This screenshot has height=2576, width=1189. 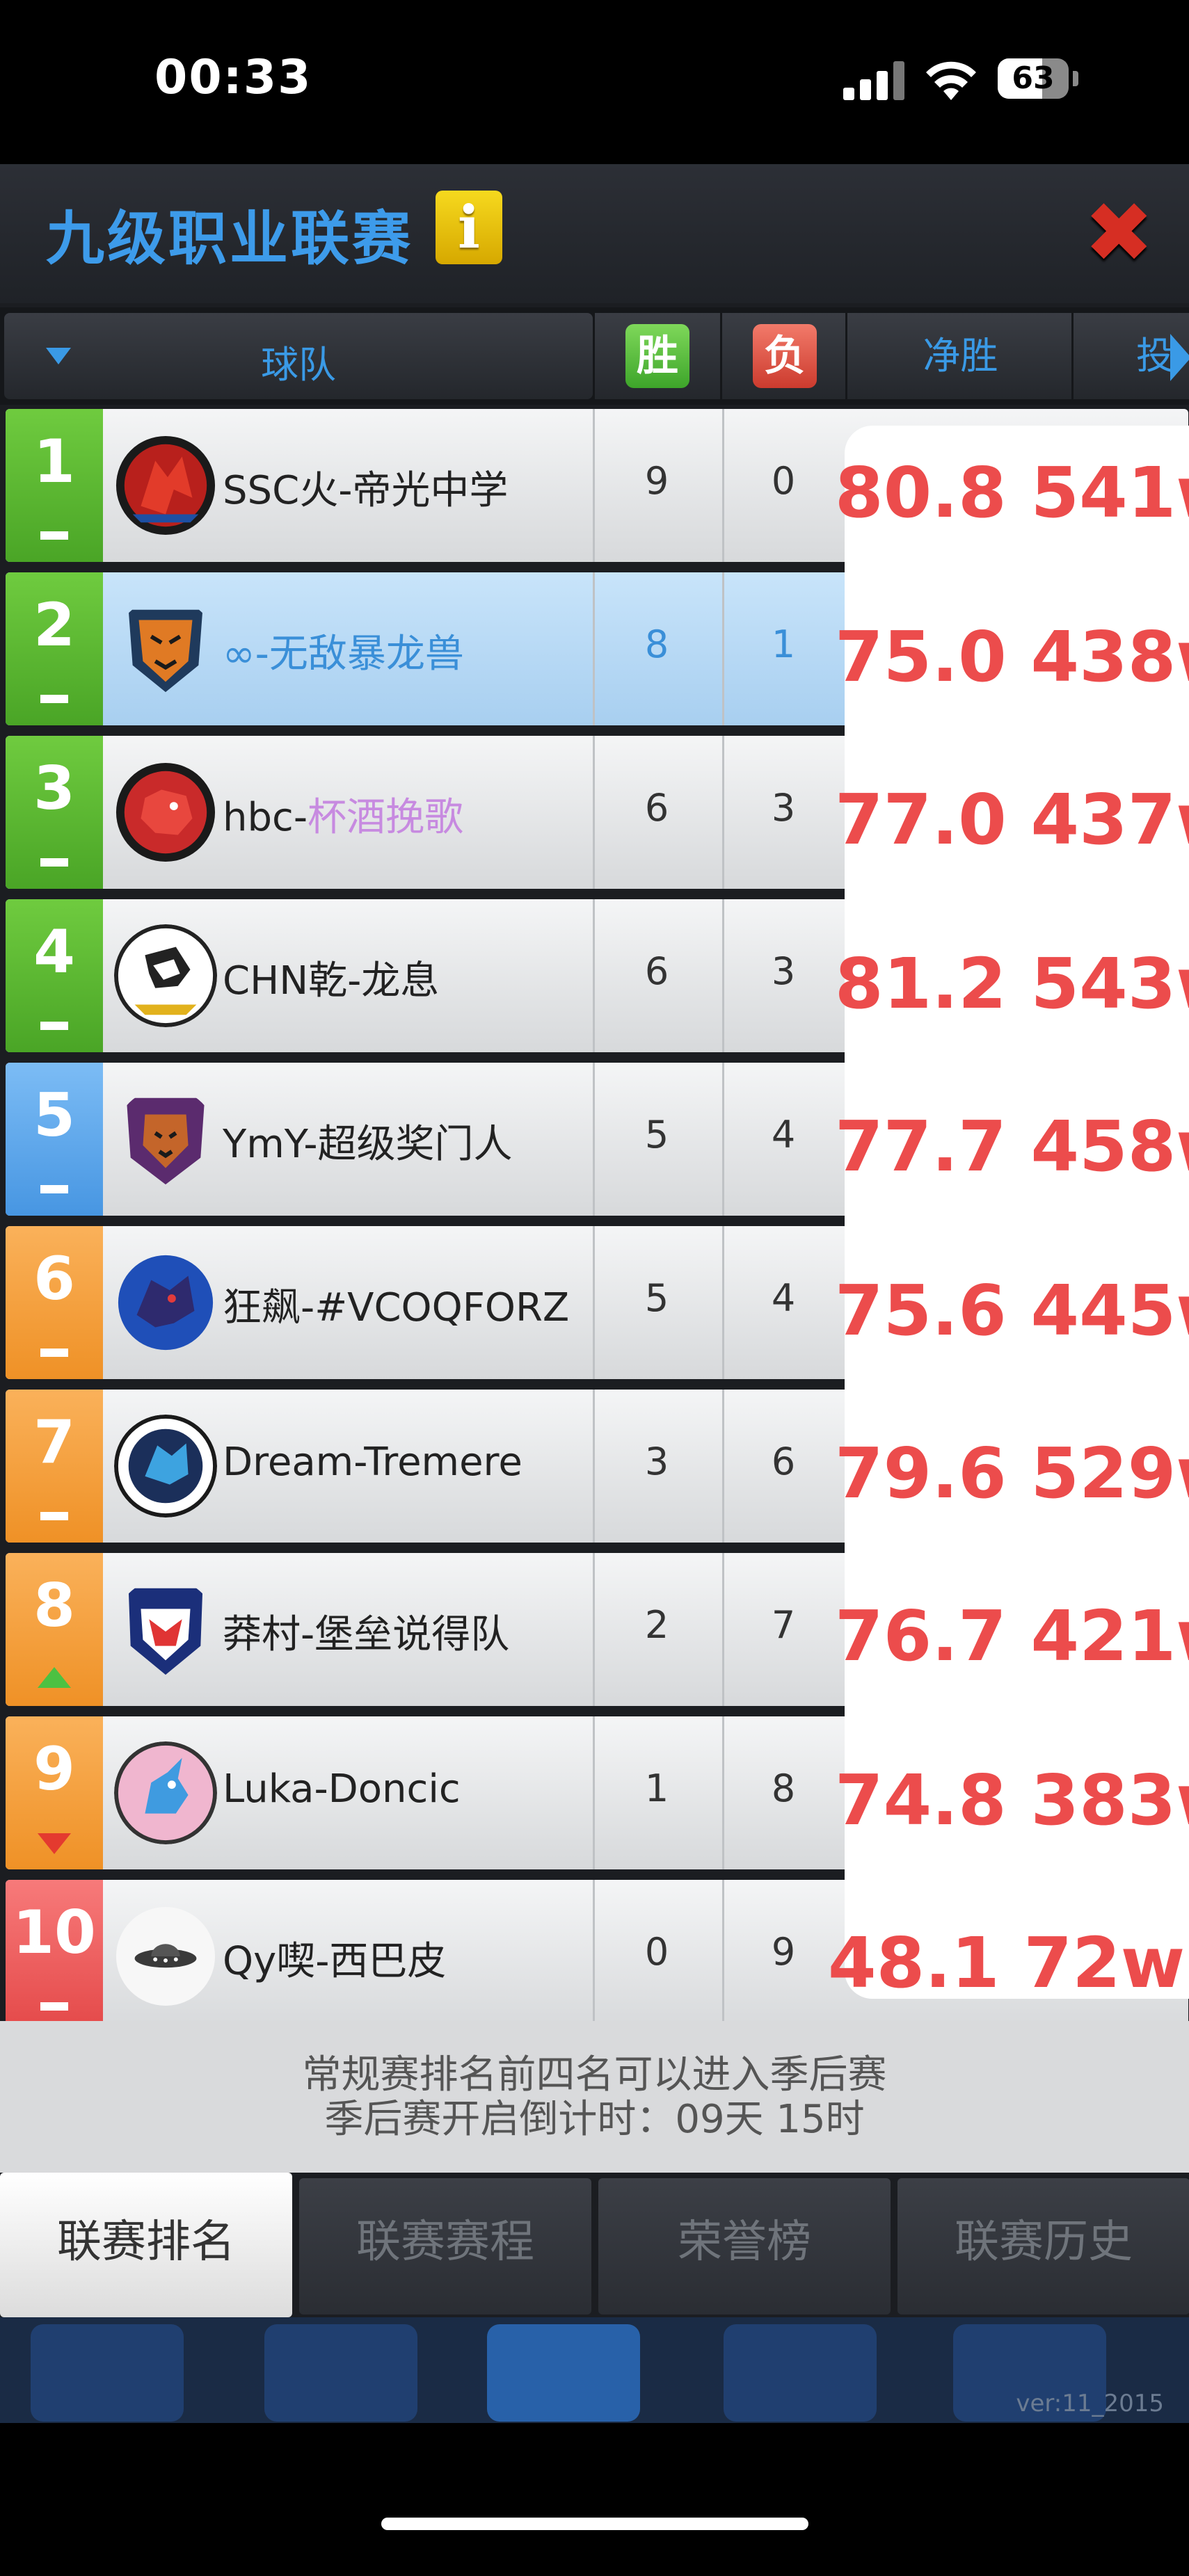 I want to click on team-name: Luka-Doncic, so click(x=342, y=1789).